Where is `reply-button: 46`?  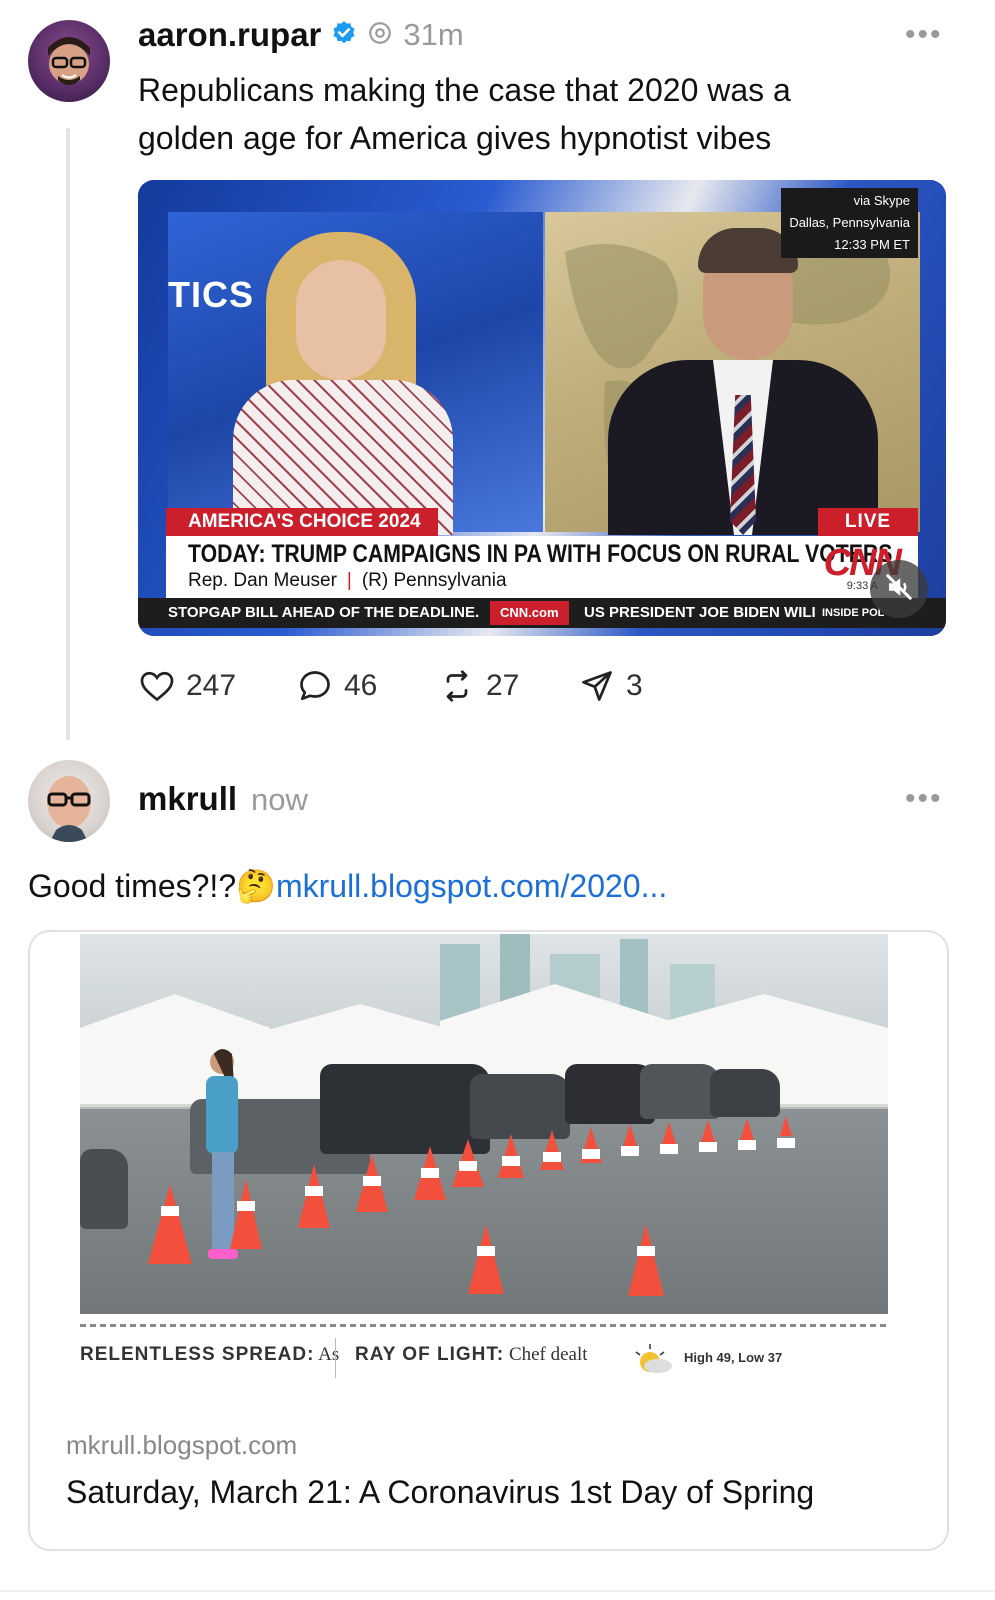 reply-button: 46 is located at coordinates (336, 686).